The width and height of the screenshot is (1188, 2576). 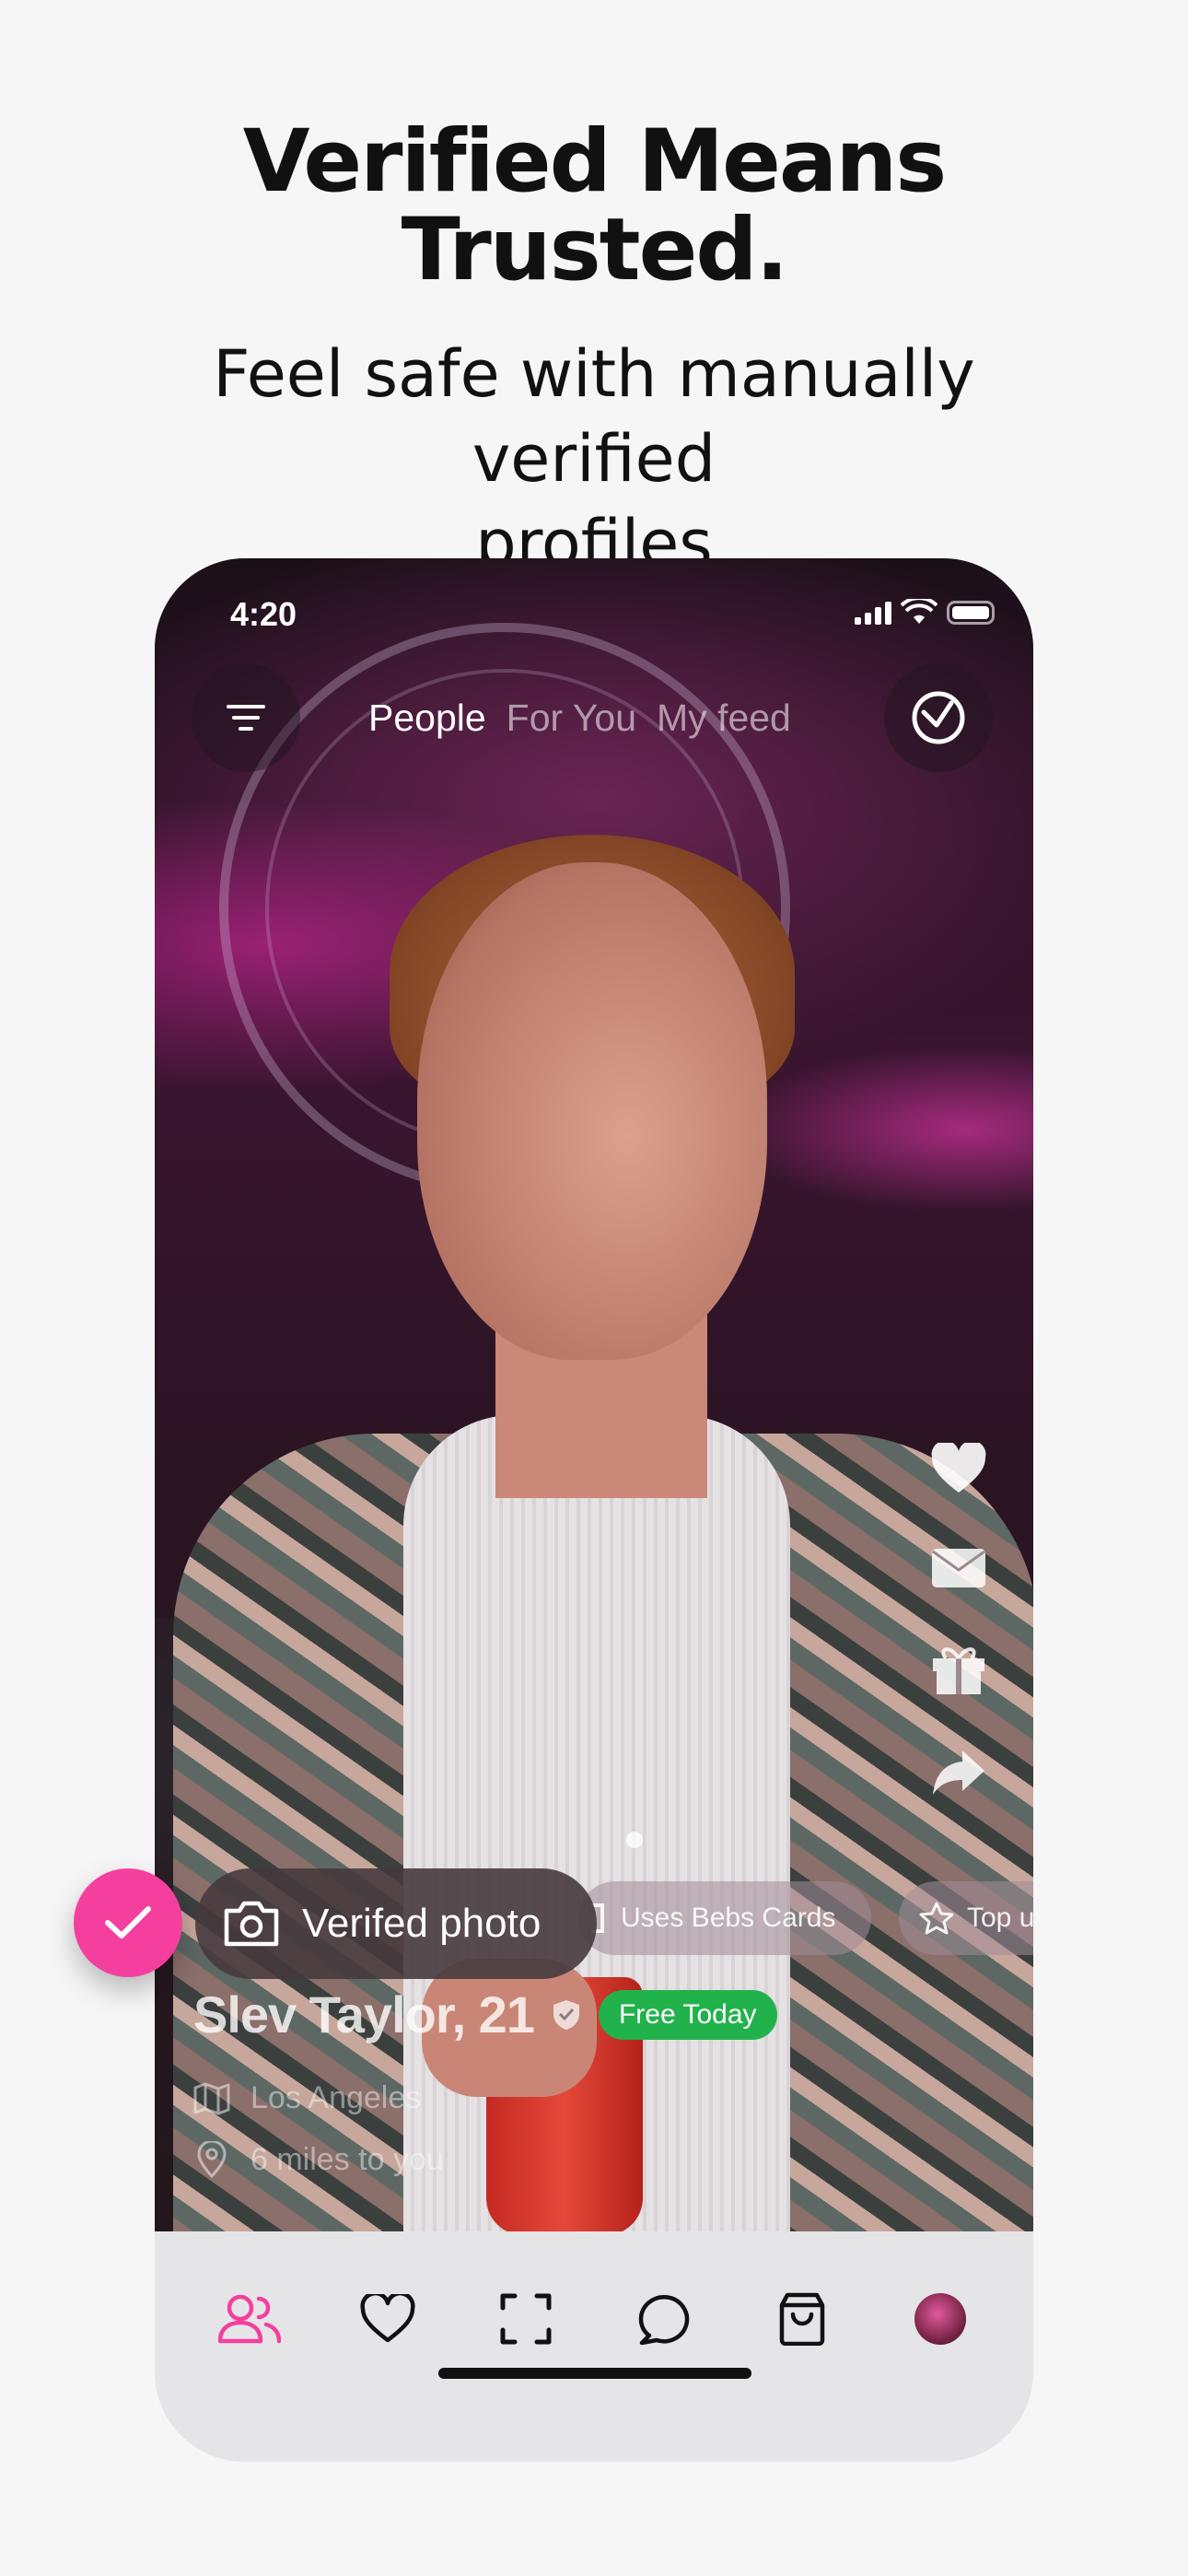 I want to click on gift-icon, so click(x=958, y=1668).